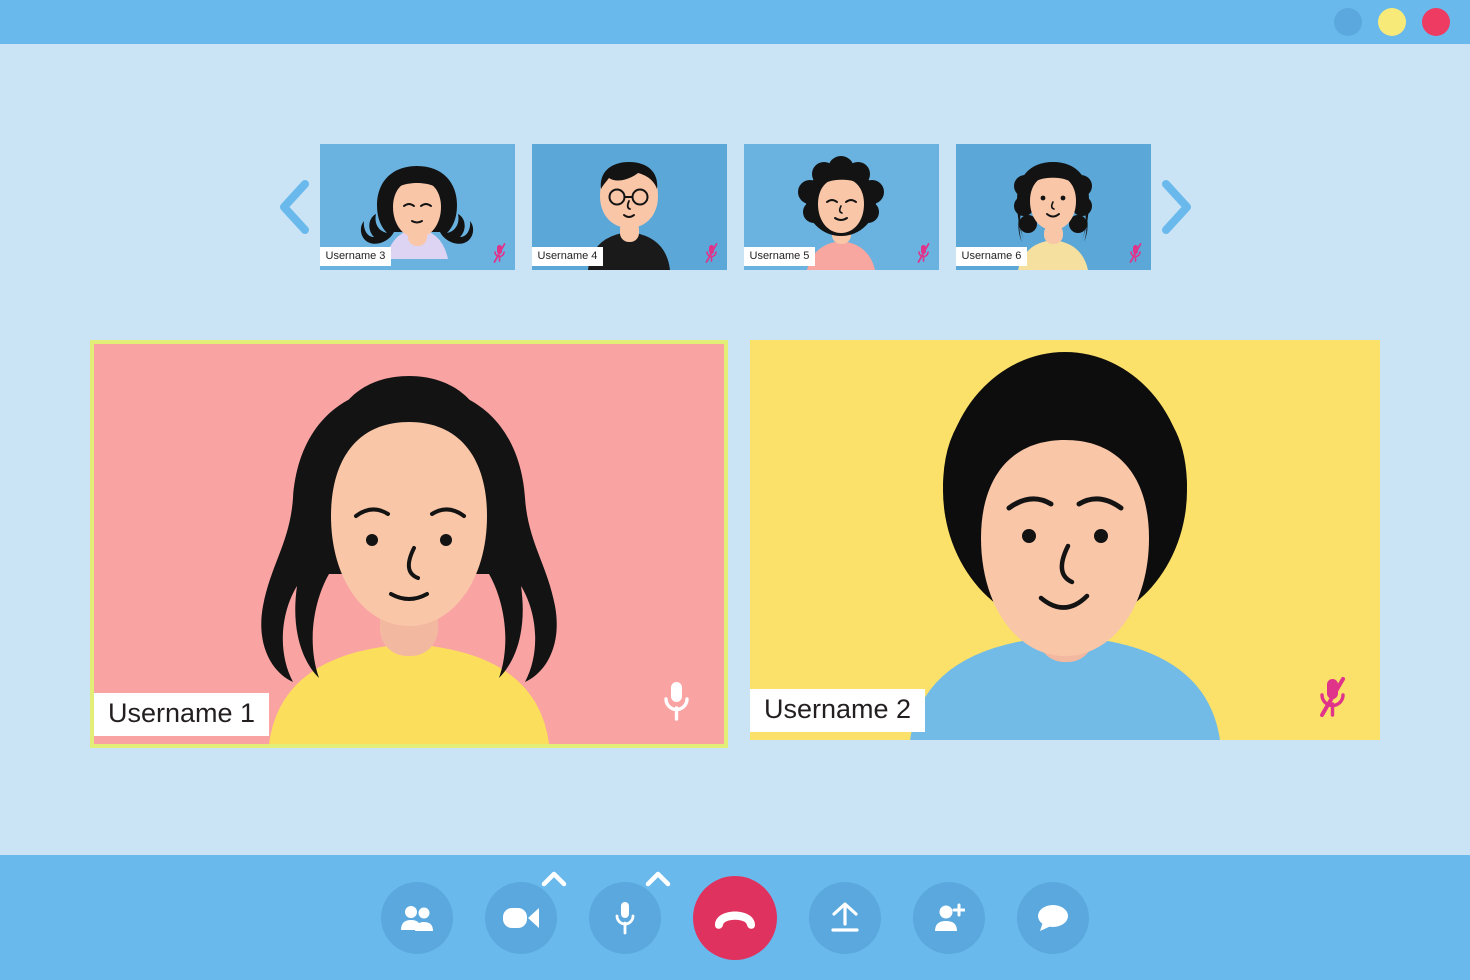 Image resolution: width=1470 pixels, height=980 pixels. Describe the element at coordinates (779, 256) in the screenshot. I see `thumbnail-label: Username 5` at that location.